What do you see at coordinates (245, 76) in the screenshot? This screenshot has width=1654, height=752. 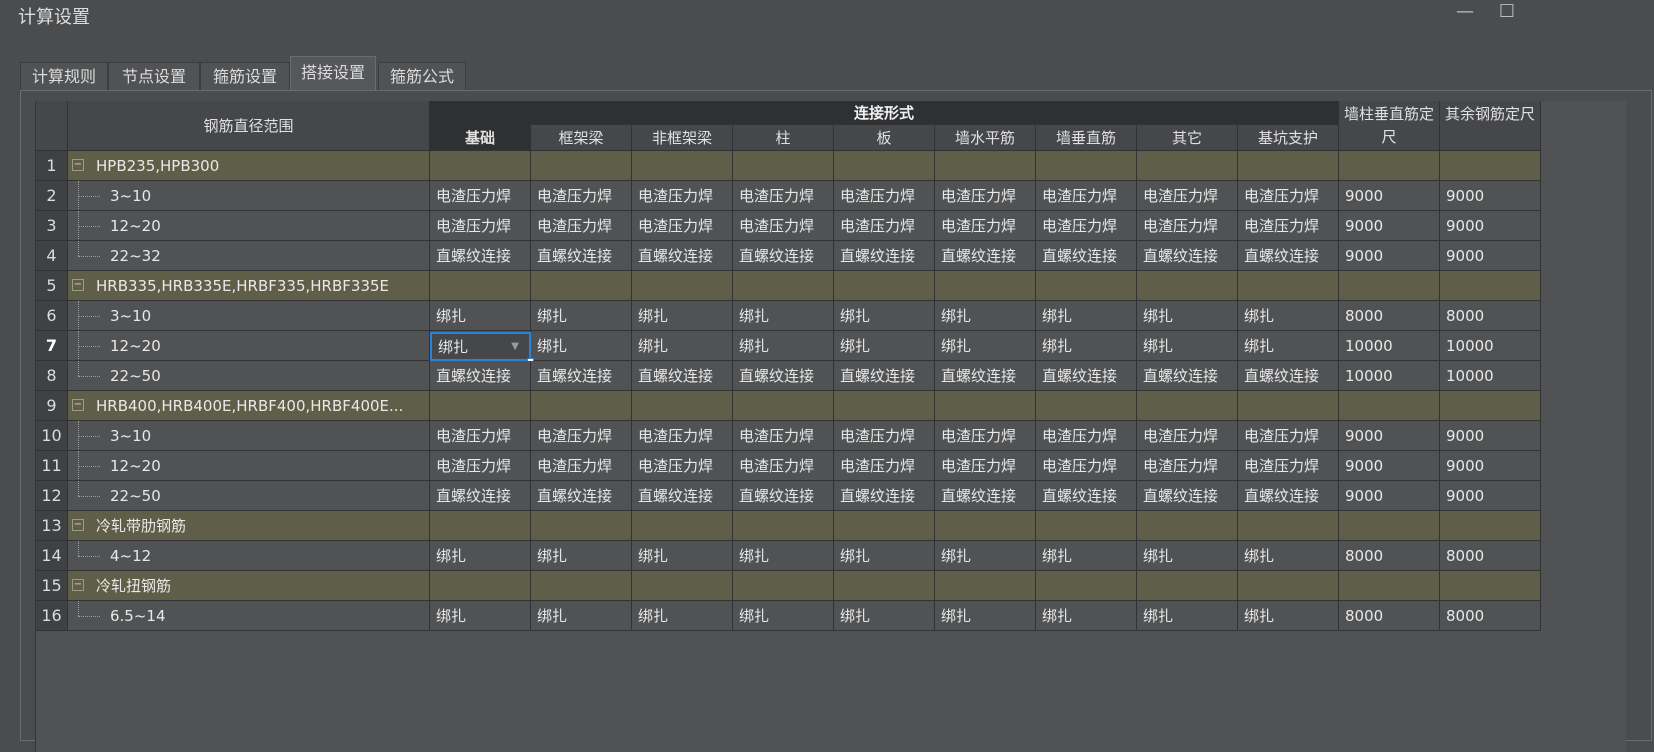 I see `tab-3: 箍筋设置` at bounding box center [245, 76].